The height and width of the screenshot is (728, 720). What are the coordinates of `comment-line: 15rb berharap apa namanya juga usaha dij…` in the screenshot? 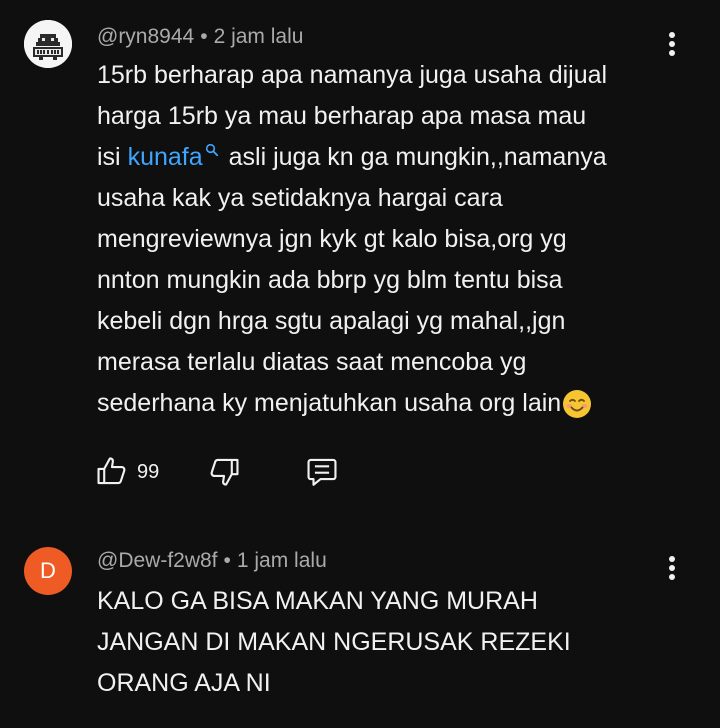 It's located at (352, 75).